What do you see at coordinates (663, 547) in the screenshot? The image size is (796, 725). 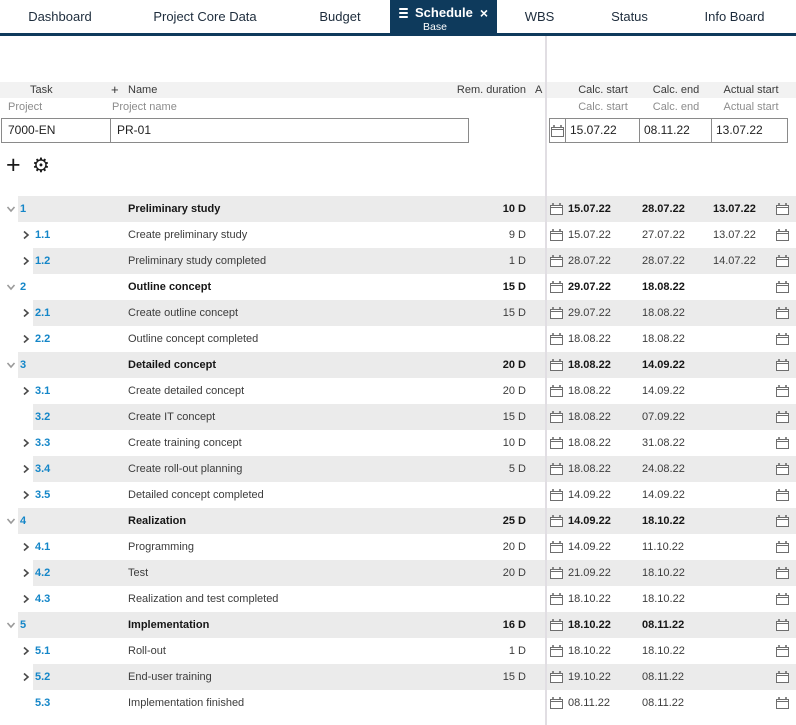 I see `calc-end-value: 11.10.22` at bounding box center [663, 547].